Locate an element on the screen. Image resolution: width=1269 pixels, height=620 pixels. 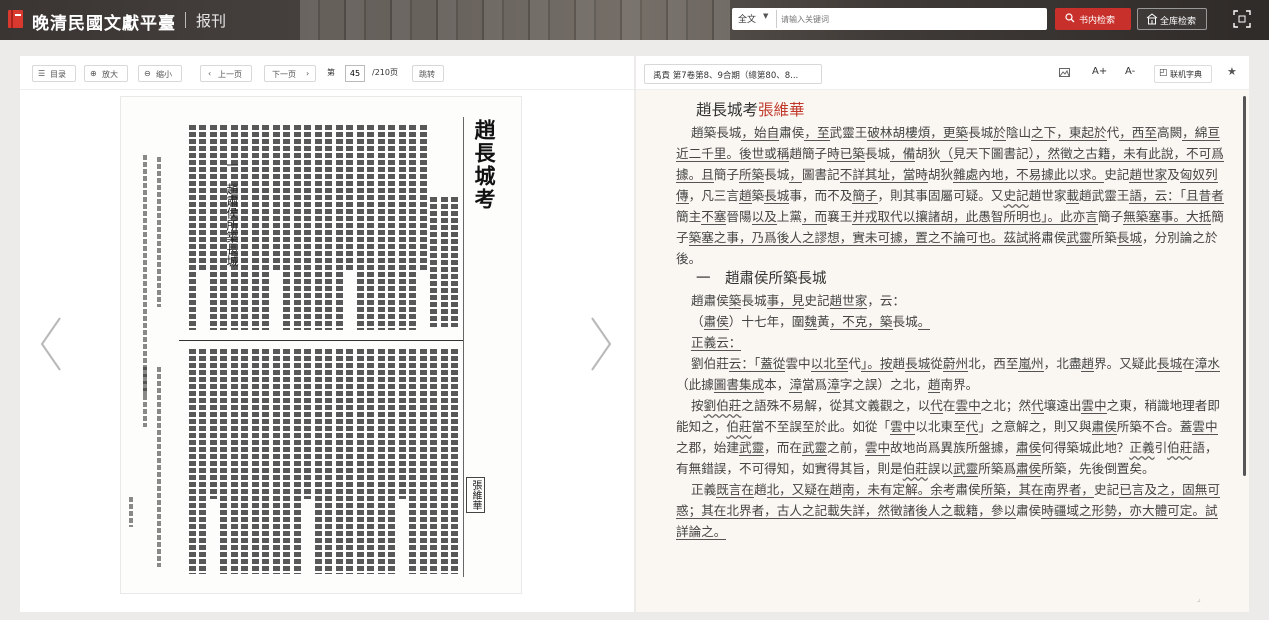
image-icon is located at coordinates (1064, 72).